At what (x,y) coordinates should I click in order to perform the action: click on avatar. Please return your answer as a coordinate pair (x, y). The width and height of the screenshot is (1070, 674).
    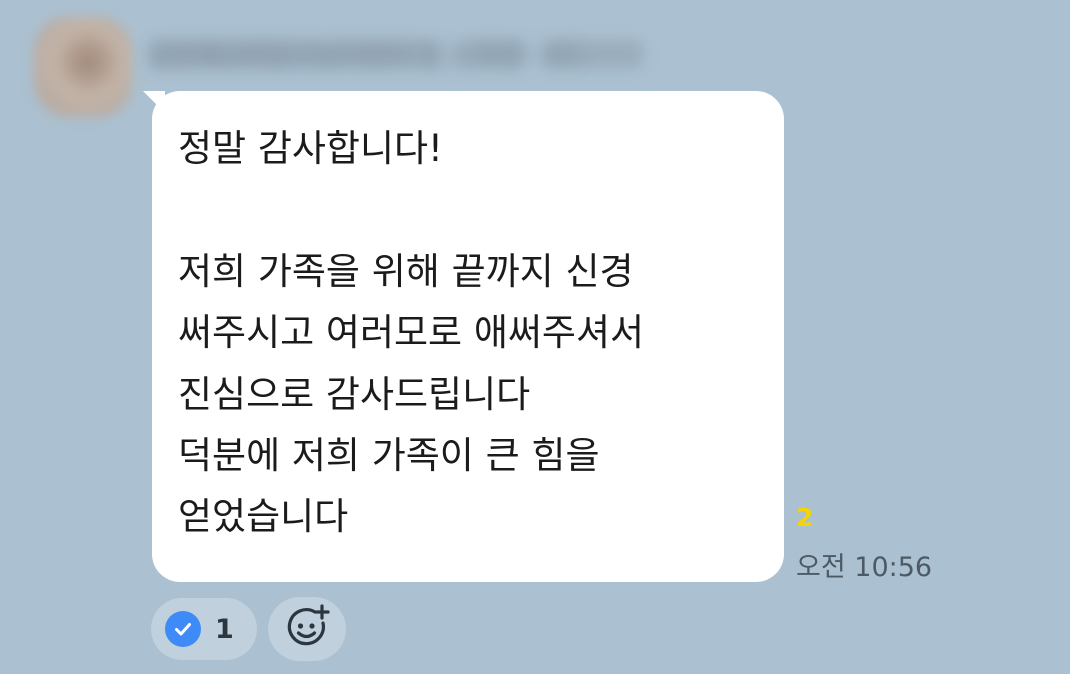
    Looking at the image, I should click on (83, 67).